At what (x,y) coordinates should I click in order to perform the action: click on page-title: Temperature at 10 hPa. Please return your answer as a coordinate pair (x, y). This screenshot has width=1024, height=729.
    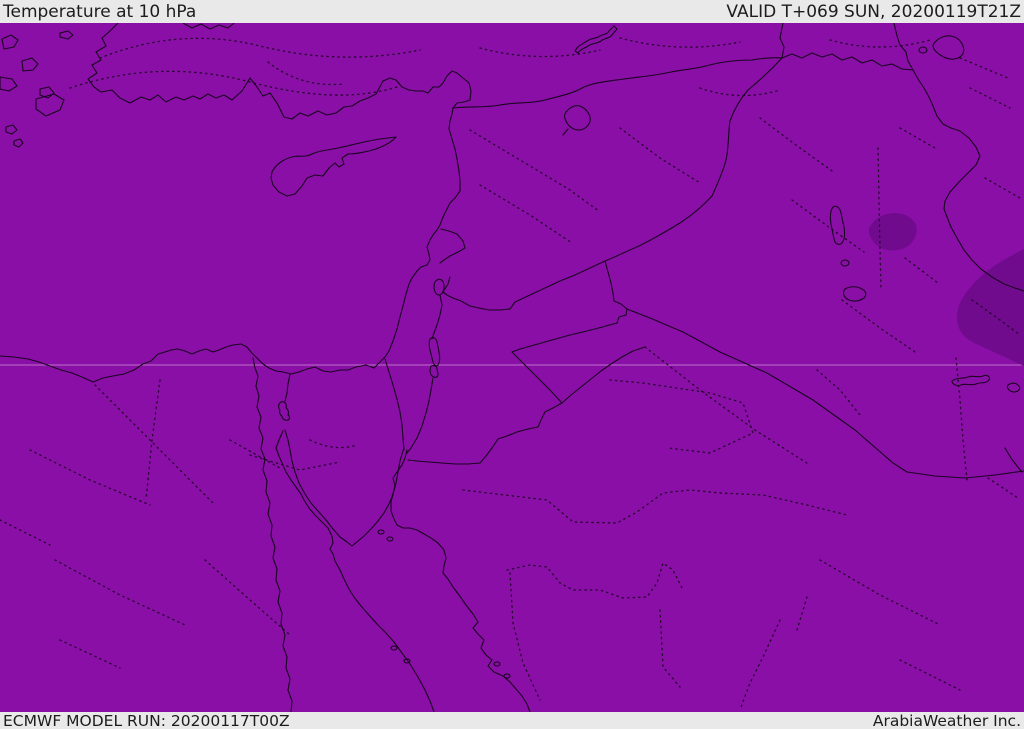
    Looking at the image, I should click on (100, 11).